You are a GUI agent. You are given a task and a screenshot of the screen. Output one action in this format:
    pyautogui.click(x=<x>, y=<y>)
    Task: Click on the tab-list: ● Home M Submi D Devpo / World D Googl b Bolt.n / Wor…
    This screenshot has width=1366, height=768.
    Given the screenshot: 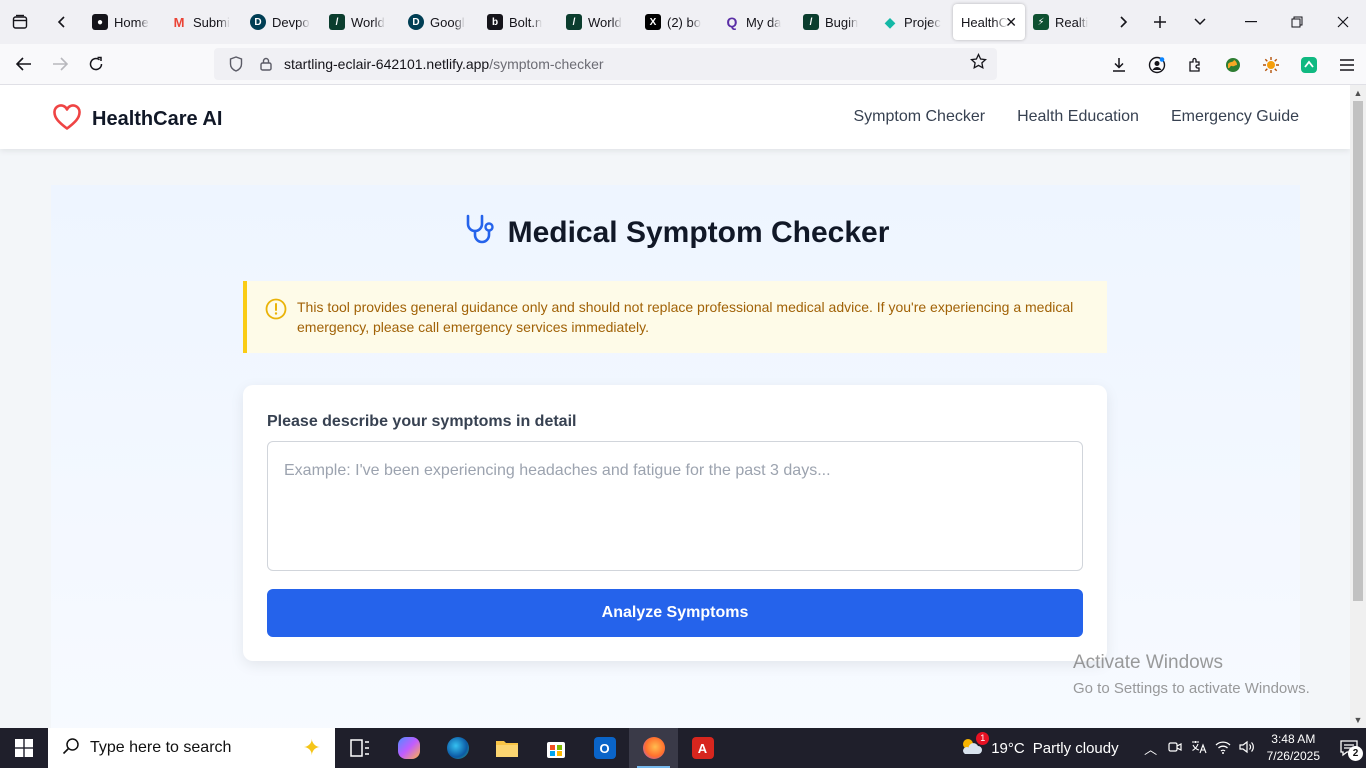 What is the action you would take?
    pyautogui.click(x=594, y=22)
    